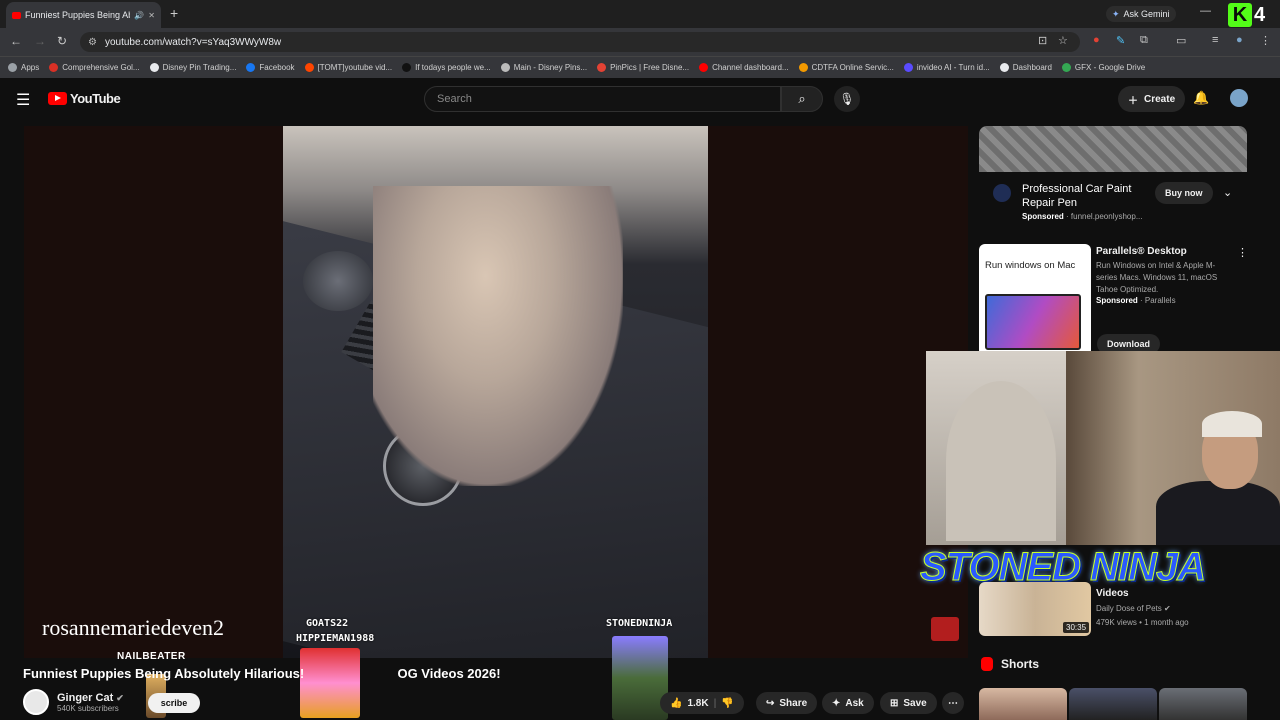 The image size is (1280, 720). I want to click on video-title-part2: OG Videos 2026!, so click(449, 673).